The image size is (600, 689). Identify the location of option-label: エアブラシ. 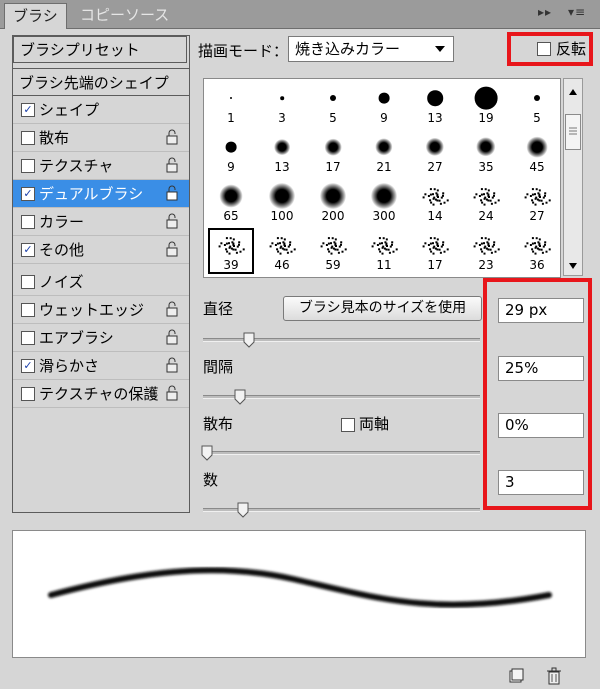
(76, 338).